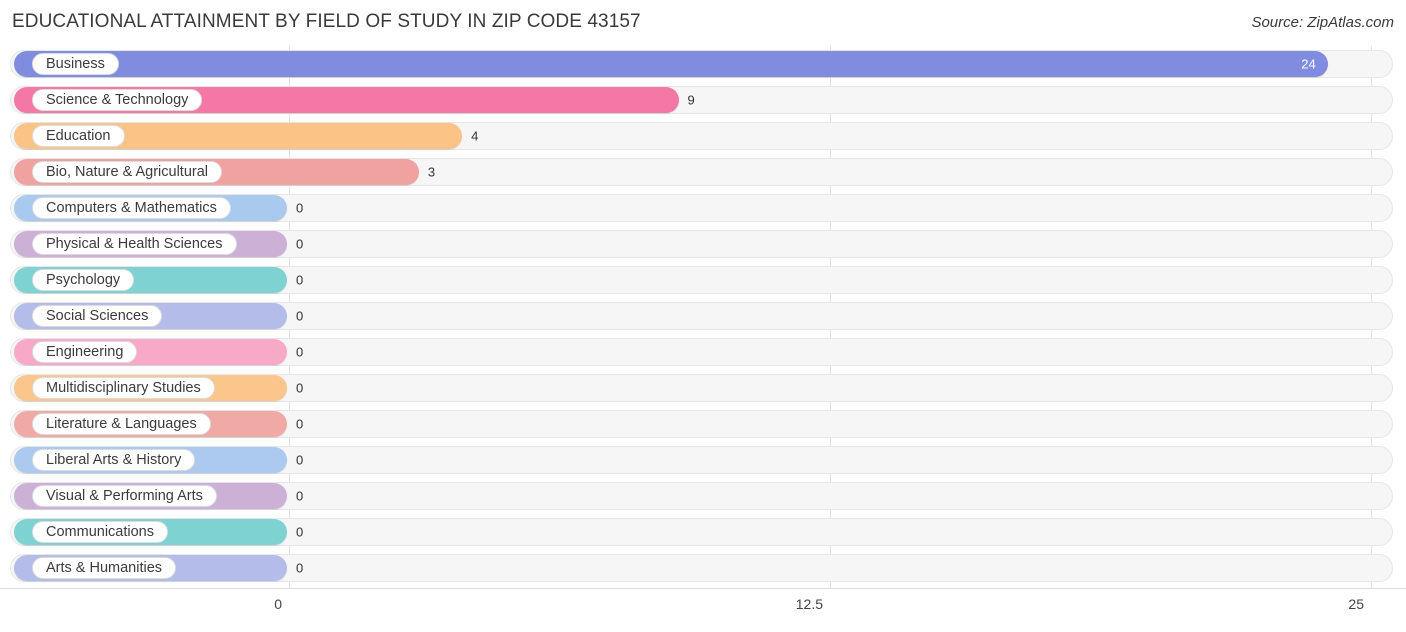 The height and width of the screenshot is (632, 1406). What do you see at coordinates (121, 424) in the screenshot?
I see `bar-category-label: Literature & Languages` at bounding box center [121, 424].